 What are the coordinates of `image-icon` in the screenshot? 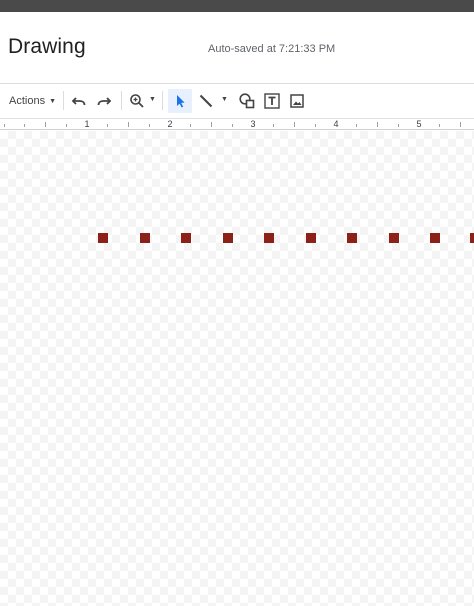 It's located at (297, 101).